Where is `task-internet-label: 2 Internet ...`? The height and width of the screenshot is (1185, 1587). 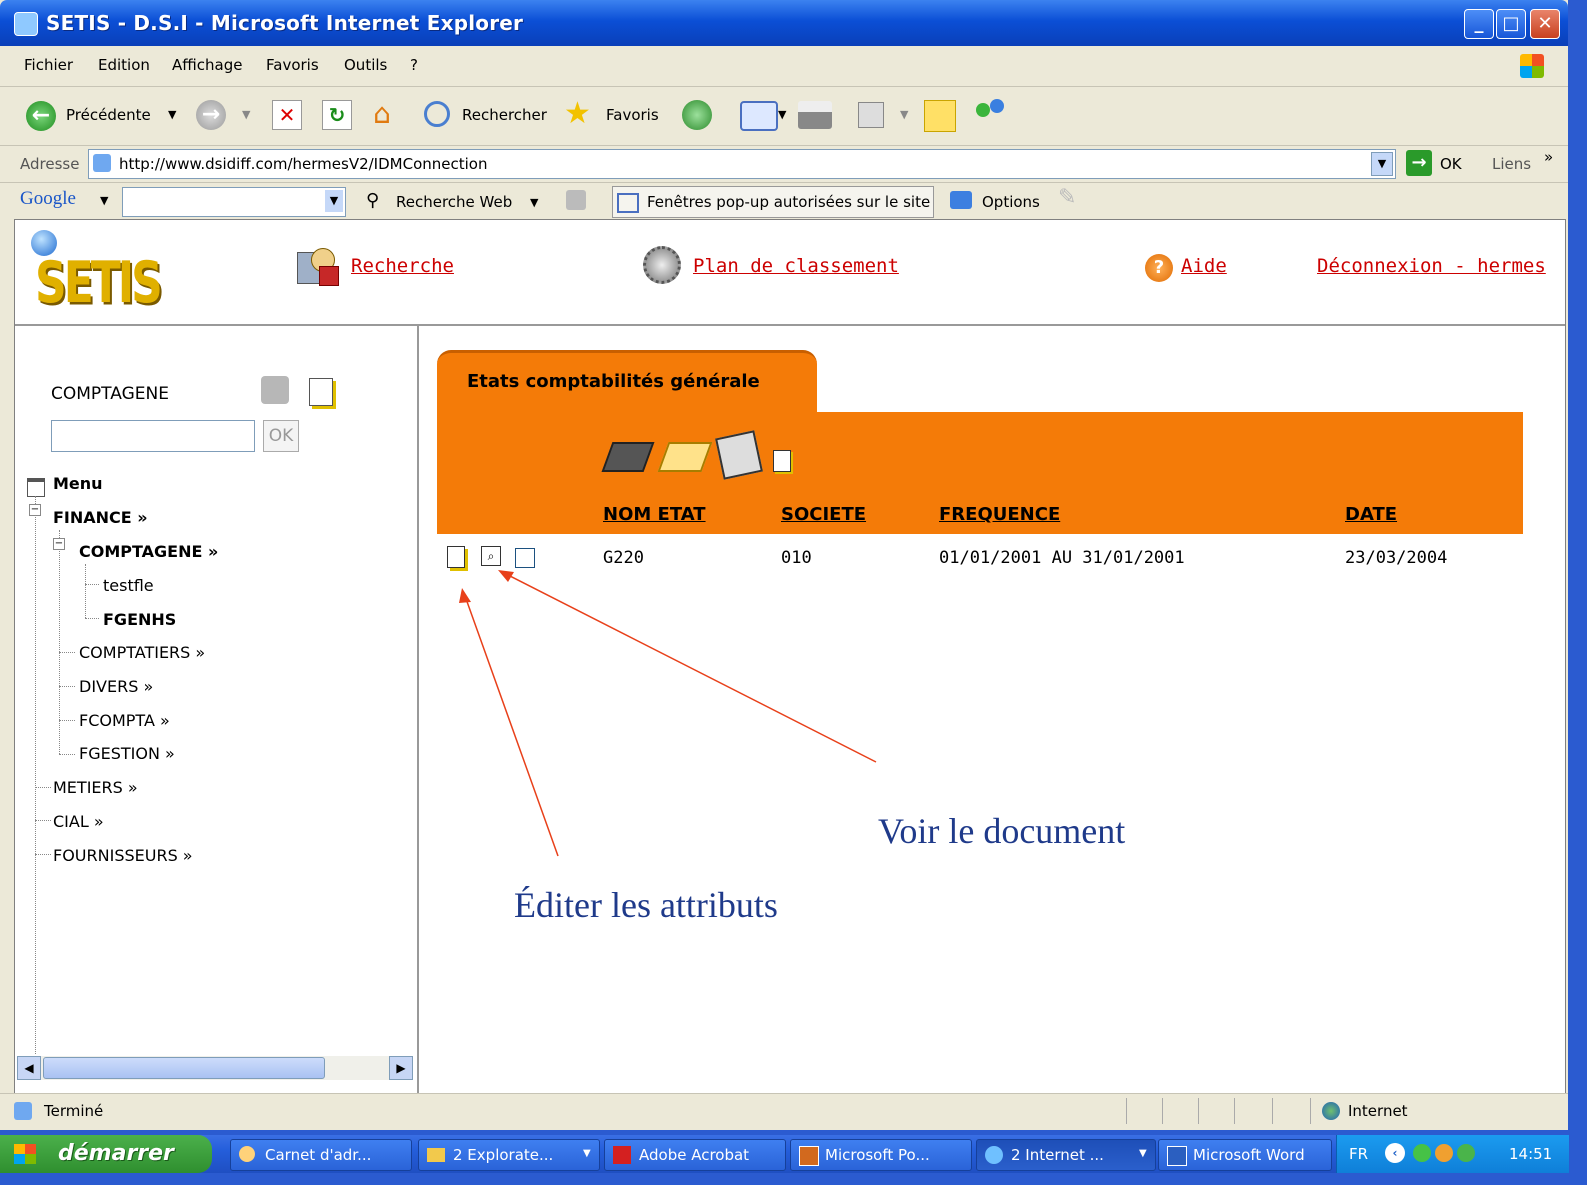
task-internet-label: 2 Internet ... is located at coordinates (1057, 1155).